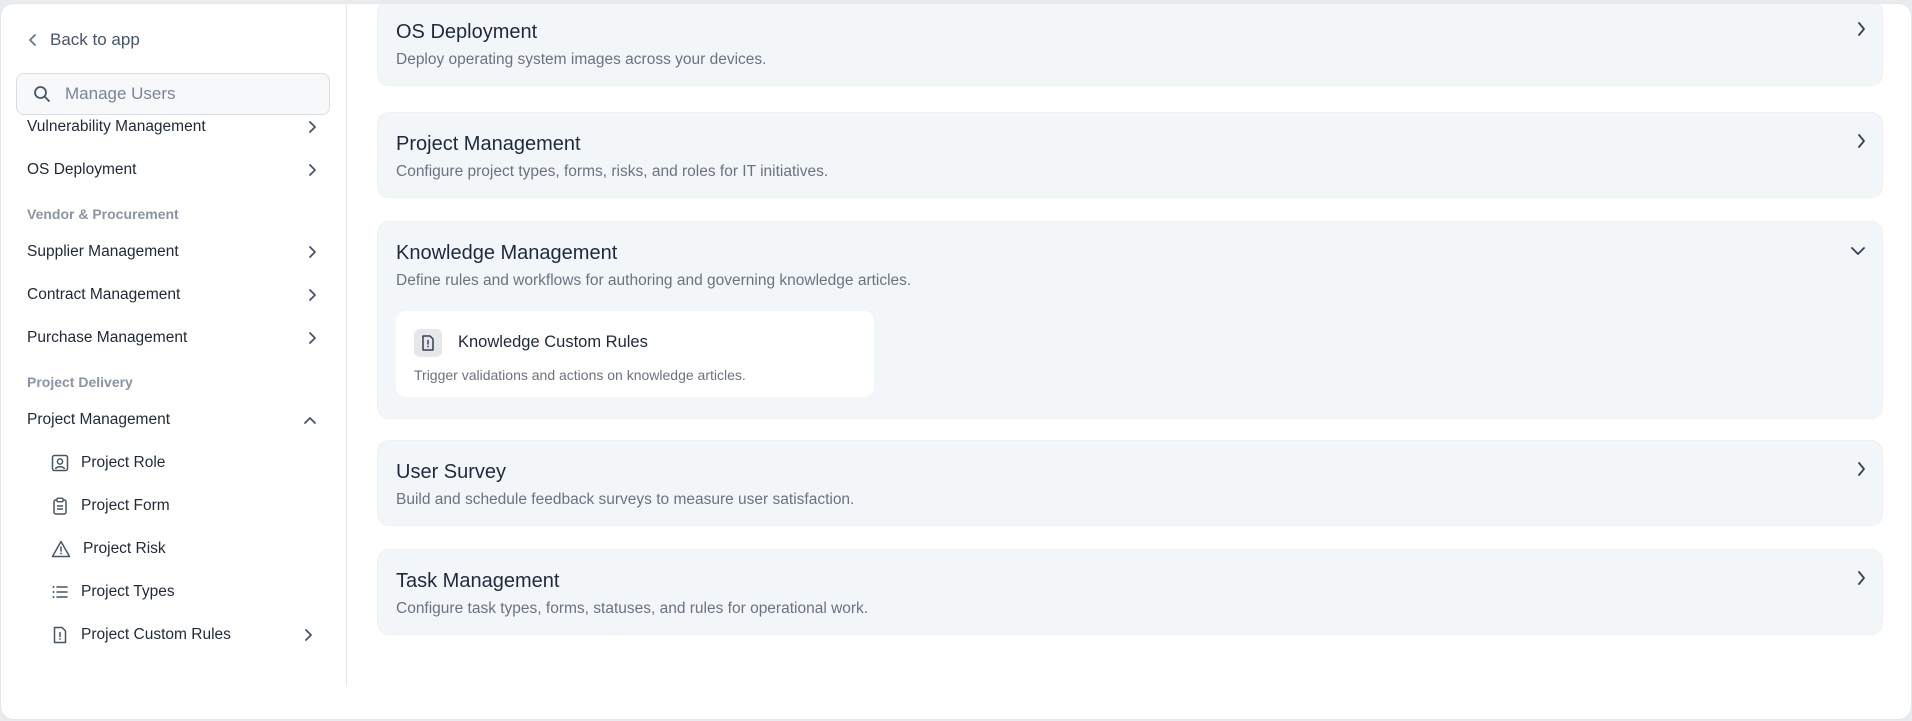 The image size is (1912, 721). What do you see at coordinates (60, 506) in the screenshot?
I see `clipboard-icon` at bounding box center [60, 506].